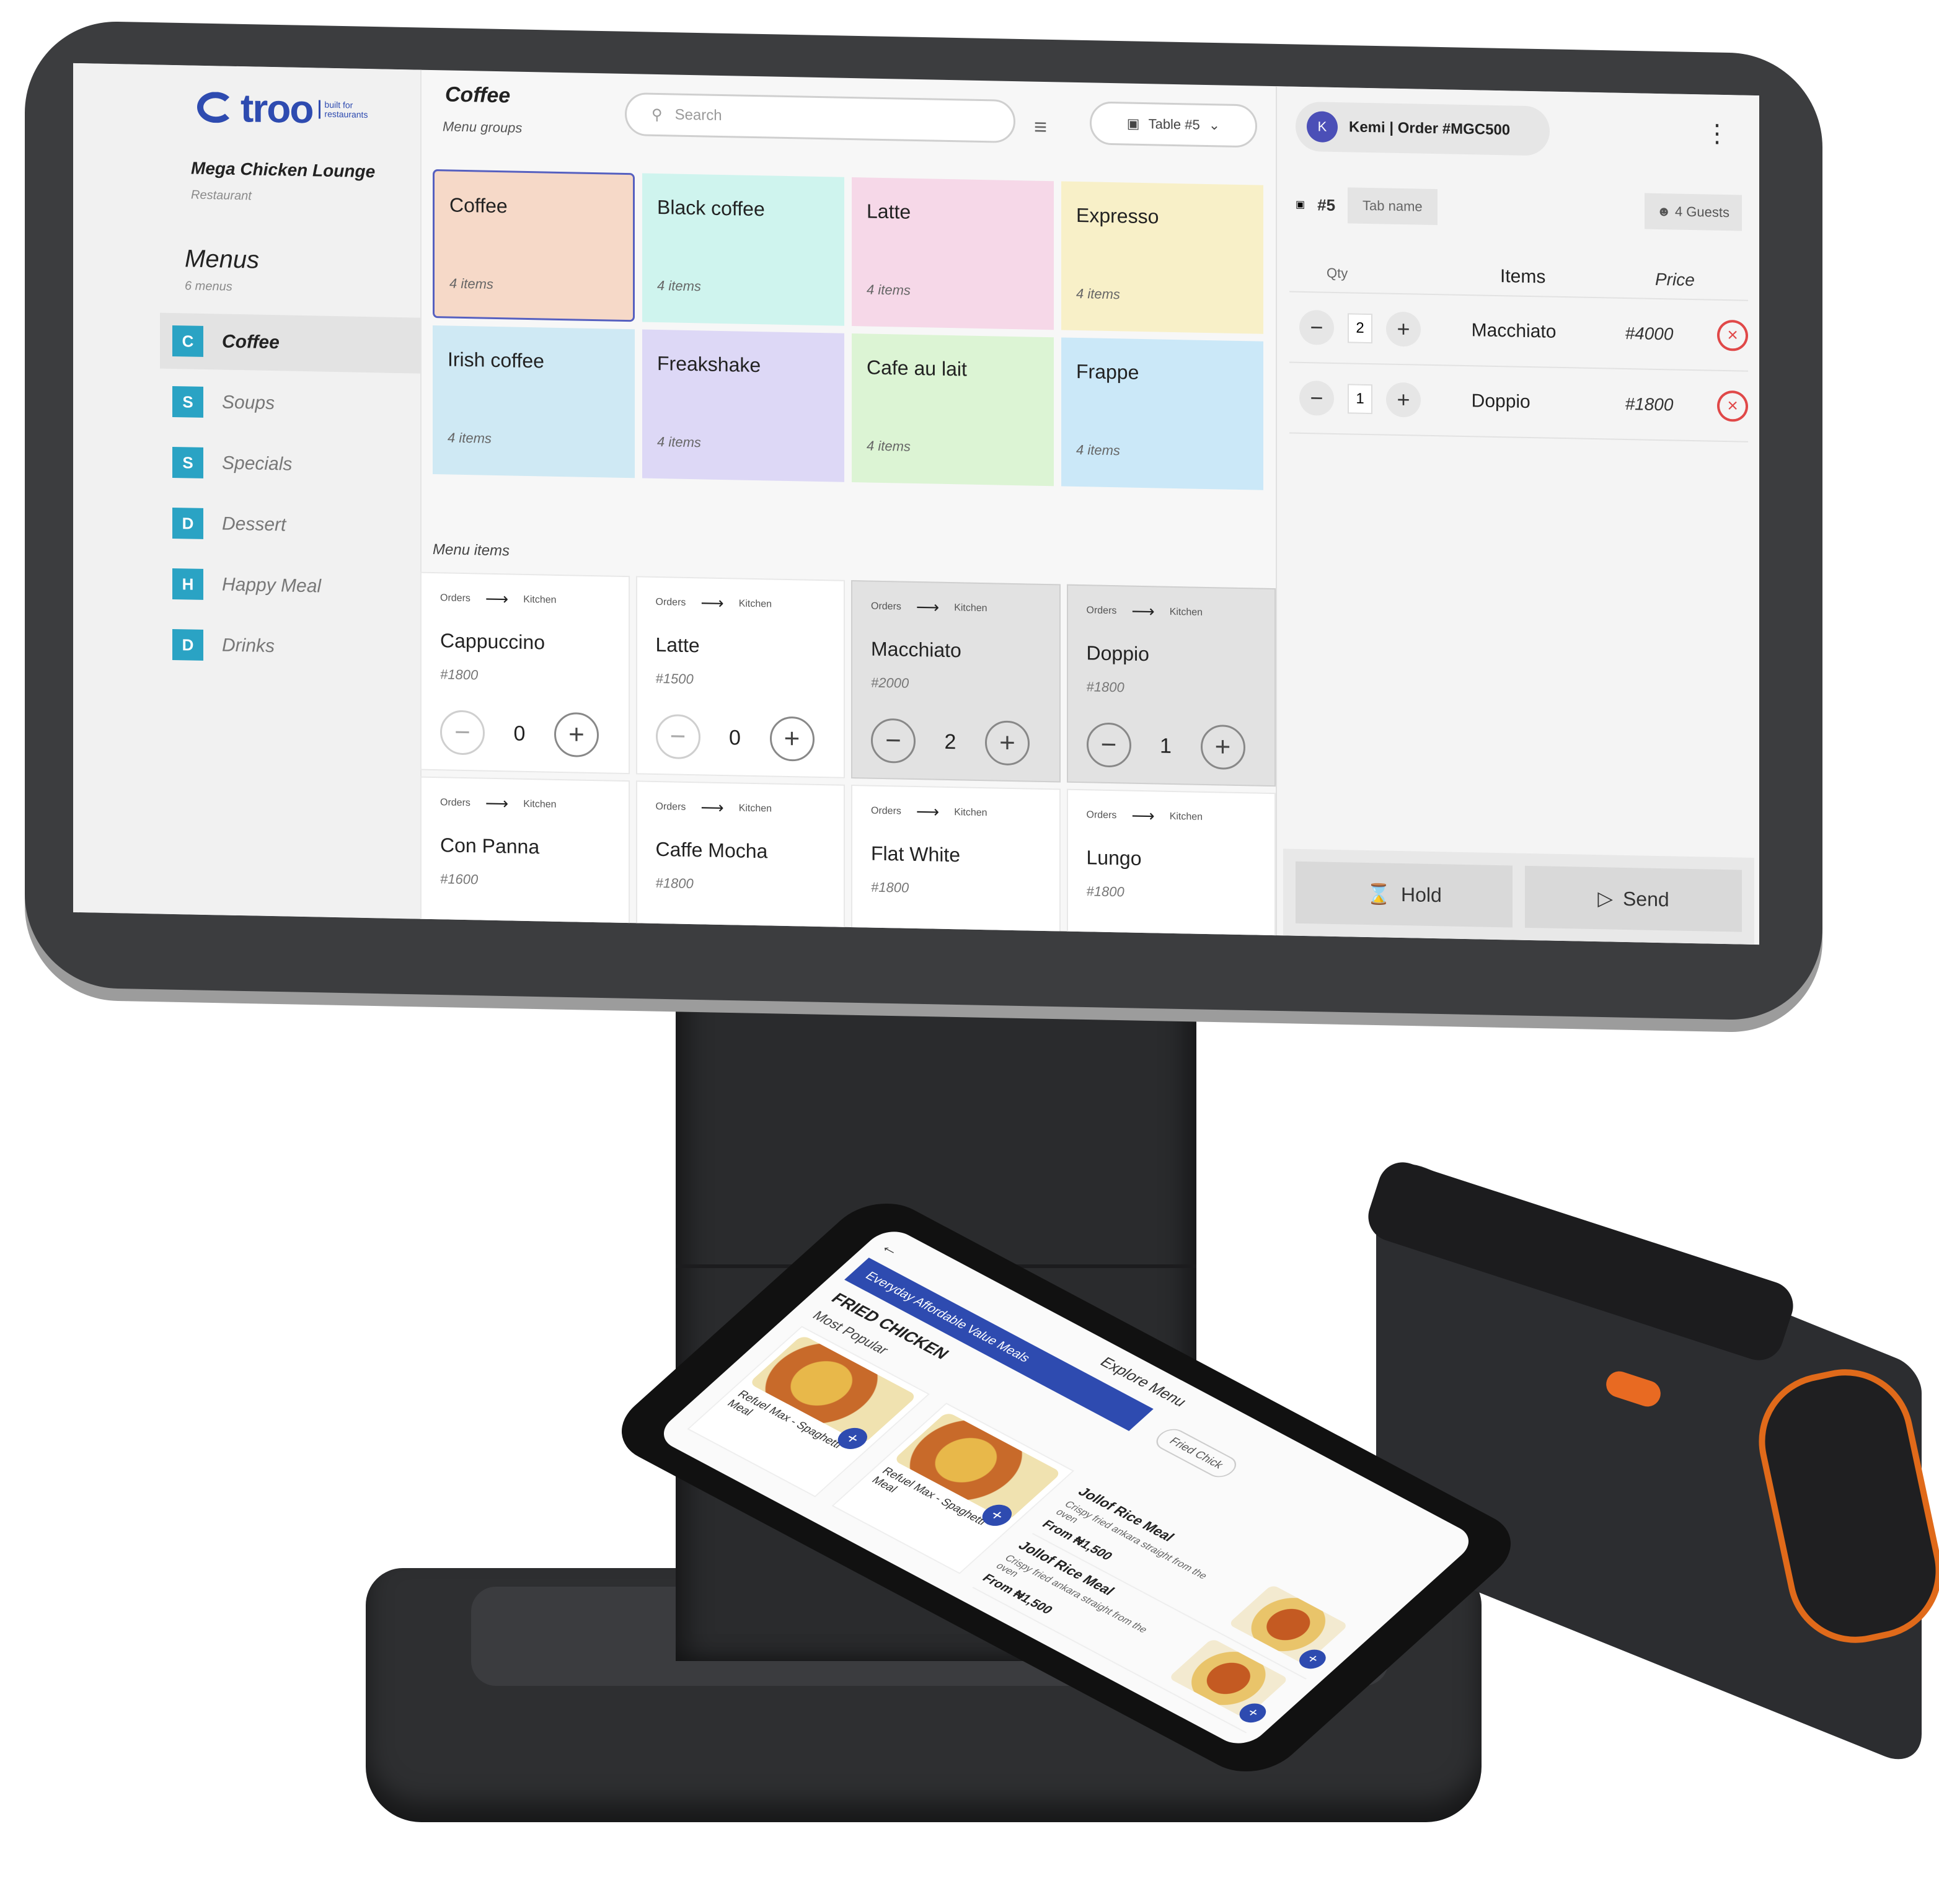  Describe the element at coordinates (1196, 1453) in the screenshot. I see `category-chip: Fried Chick` at that location.